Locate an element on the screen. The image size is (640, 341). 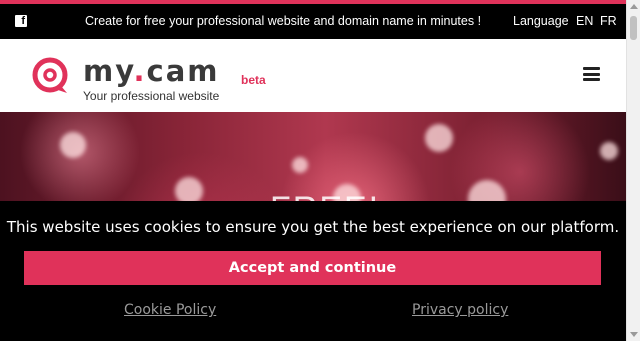
cookie-policy-link: Cookie Policy is located at coordinates (170, 310).